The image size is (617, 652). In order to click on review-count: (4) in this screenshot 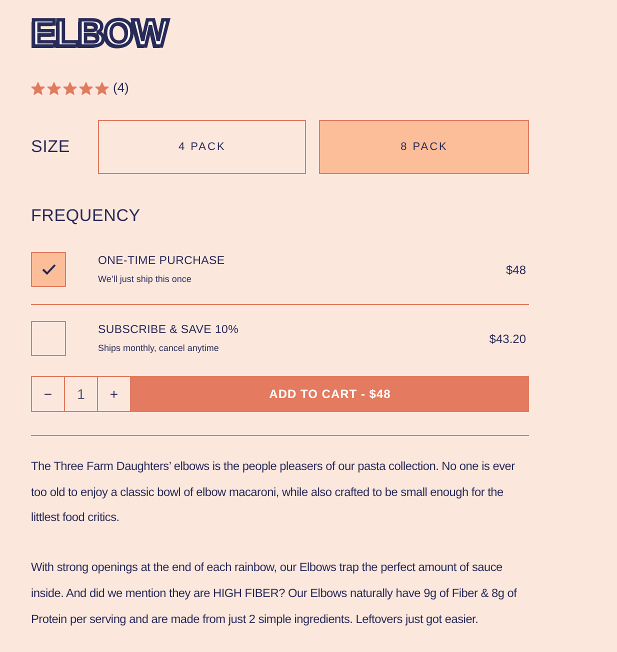, I will do `click(121, 88)`.